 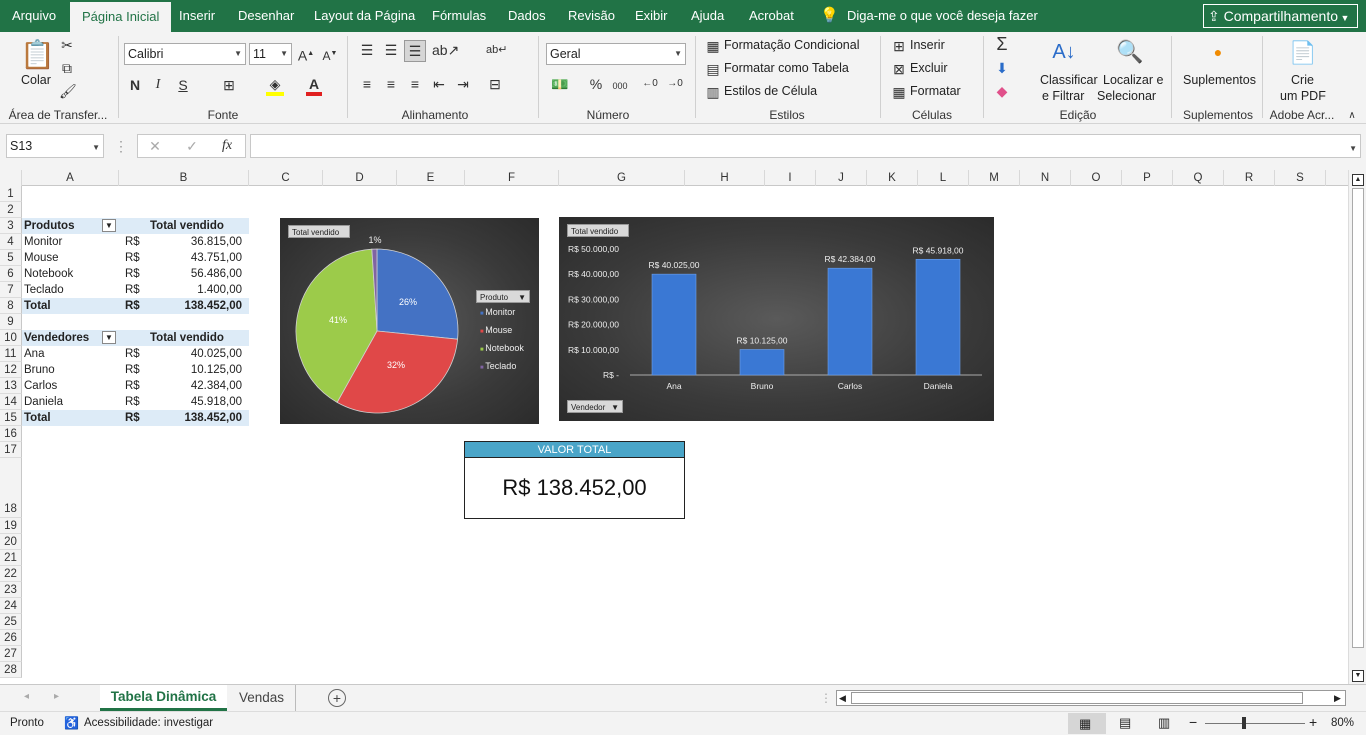 What do you see at coordinates (1126, 96) in the screenshot?
I see `find-select-label-2: Selecionar` at bounding box center [1126, 96].